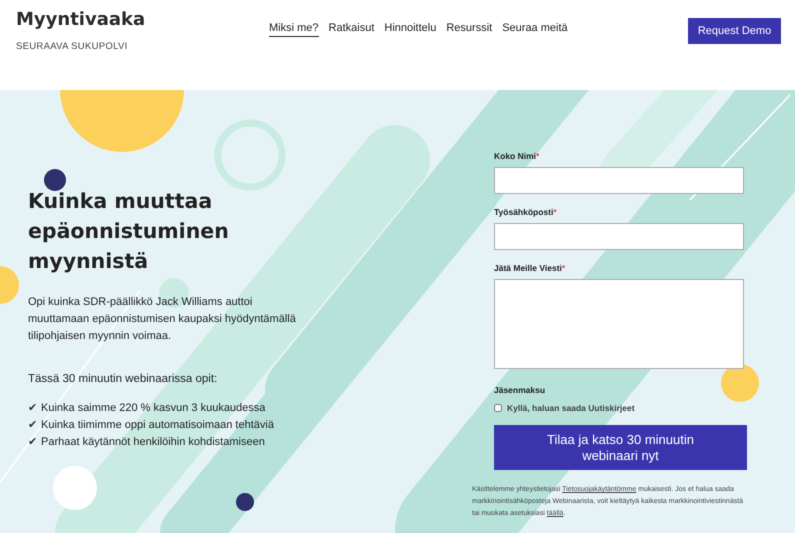 The image size is (795, 533). What do you see at coordinates (734, 31) in the screenshot?
I see `request-demo-button: Request Demo` at bounding box center [734, 31].